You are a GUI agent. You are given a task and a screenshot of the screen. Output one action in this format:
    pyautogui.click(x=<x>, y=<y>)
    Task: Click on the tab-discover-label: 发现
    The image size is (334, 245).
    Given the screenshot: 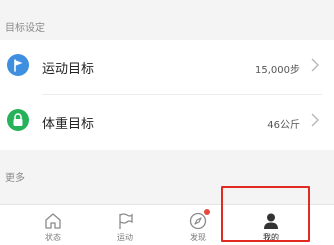 What is the action you would take?
    pyautogui.click(x=198, y=237)
    